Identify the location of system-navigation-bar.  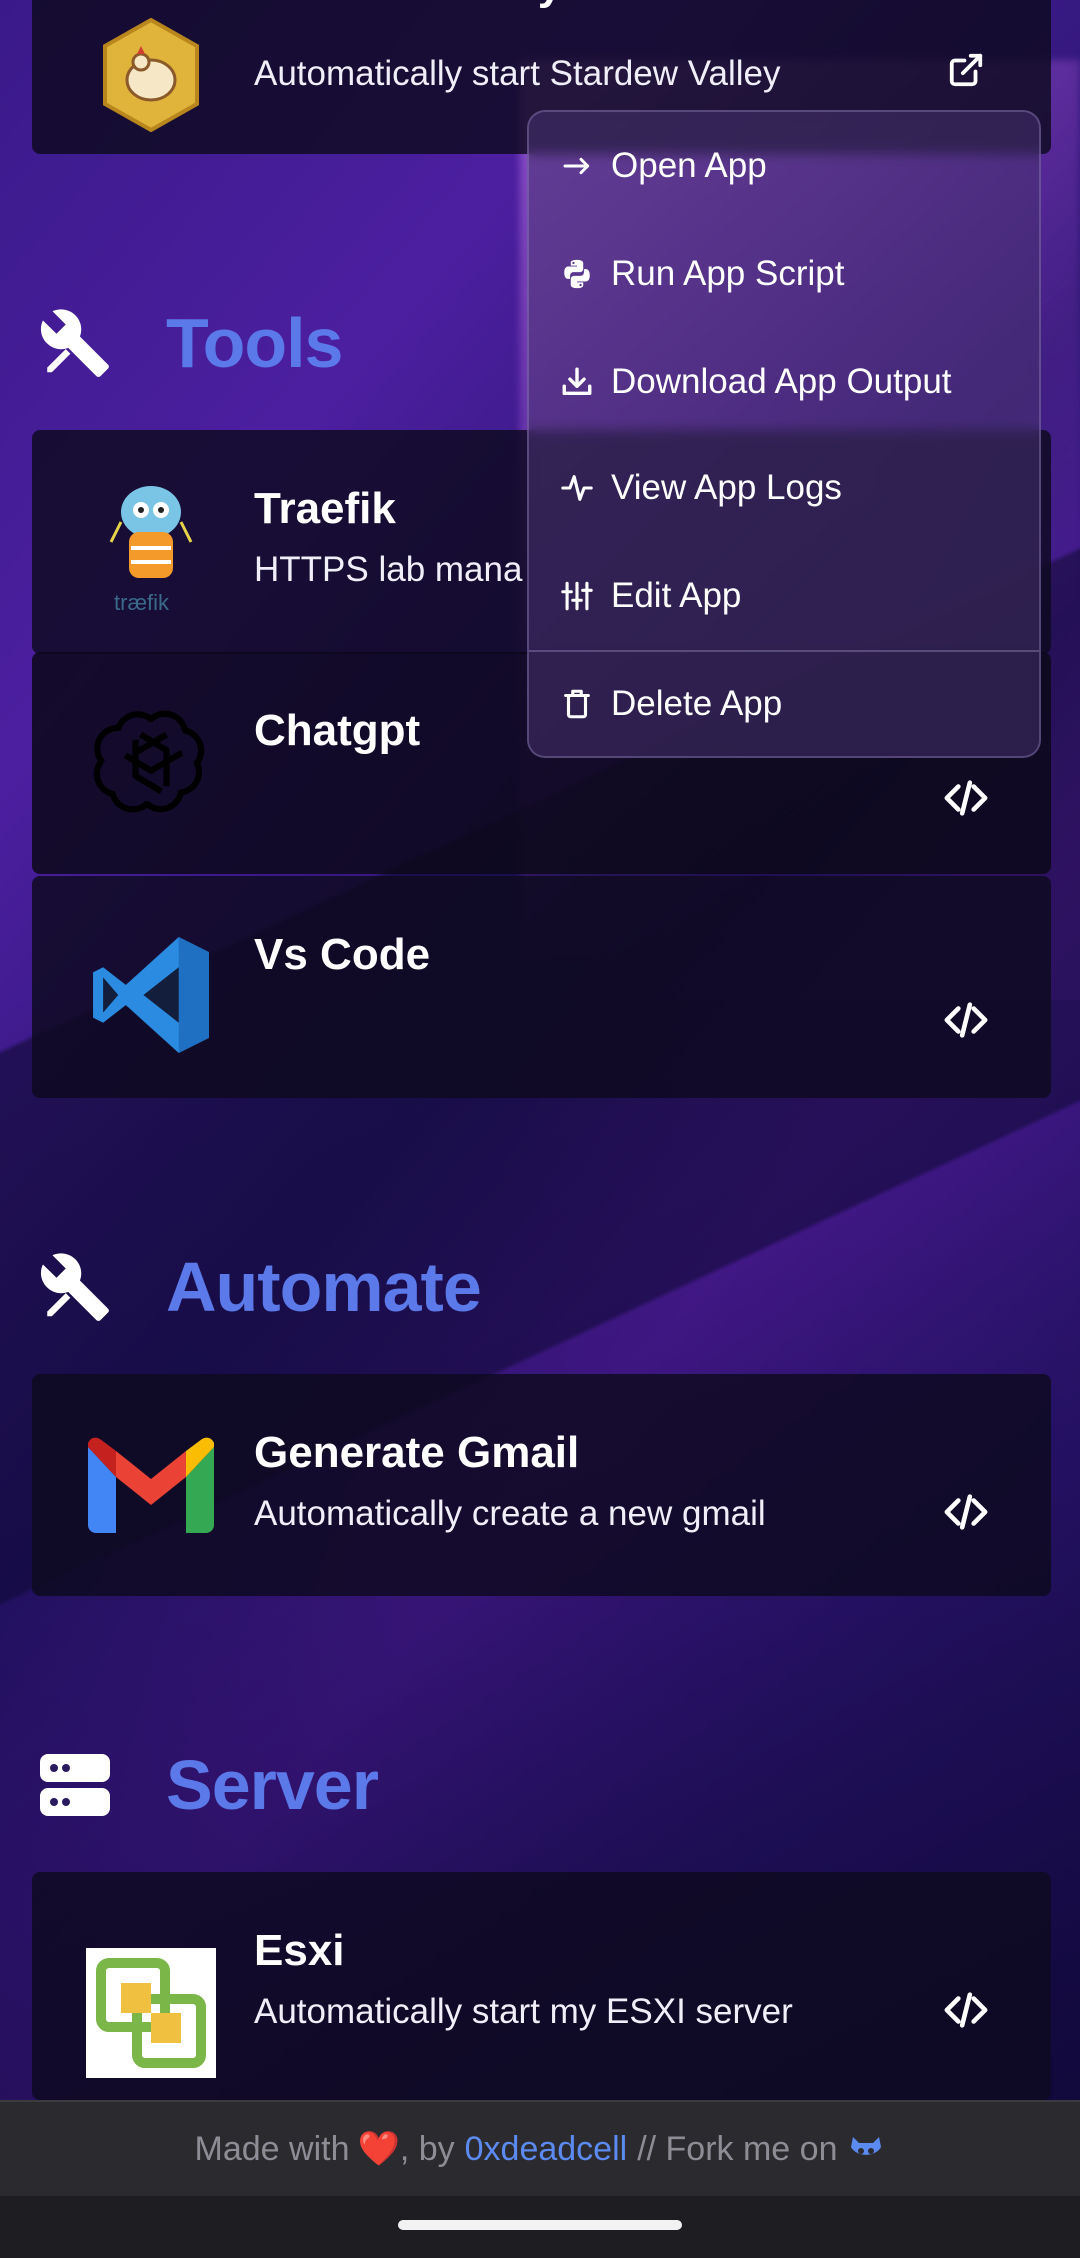
(540, 2227).